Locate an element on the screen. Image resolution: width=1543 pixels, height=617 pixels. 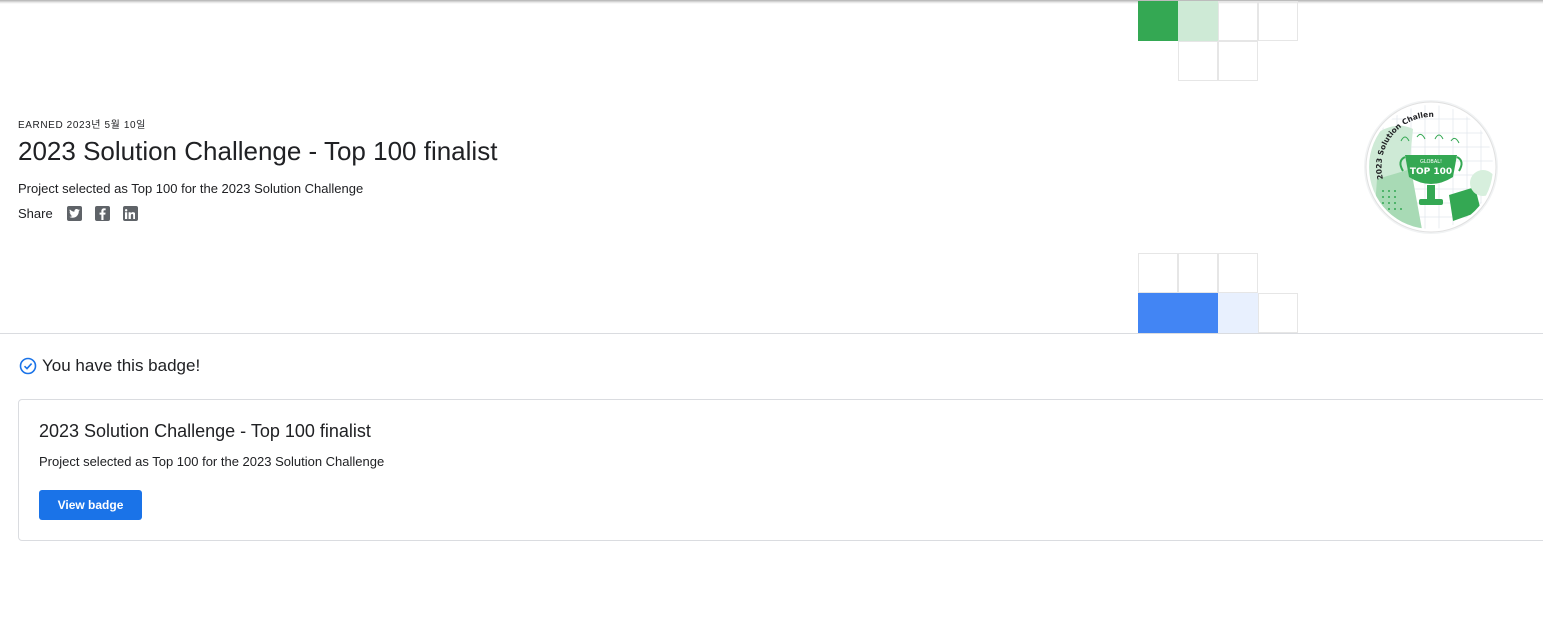
badge-status-text: You have this badge! is located at coordinates (121, 365).